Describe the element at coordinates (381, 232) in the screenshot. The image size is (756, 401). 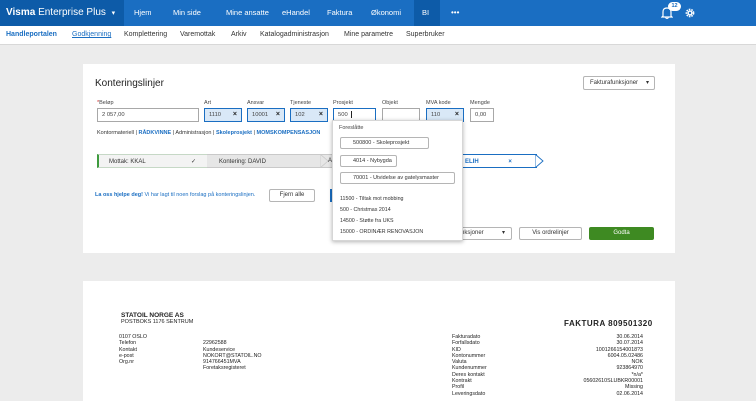
I see `suggestion-list-item: 15000 - ORDINÆR RENOVASJON` at that location.